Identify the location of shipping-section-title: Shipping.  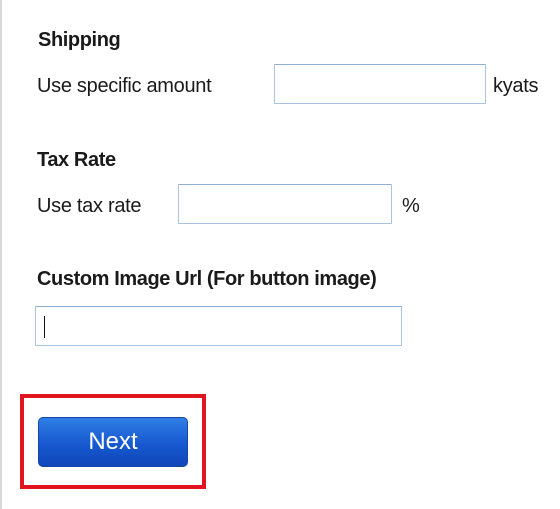
(79, 40).